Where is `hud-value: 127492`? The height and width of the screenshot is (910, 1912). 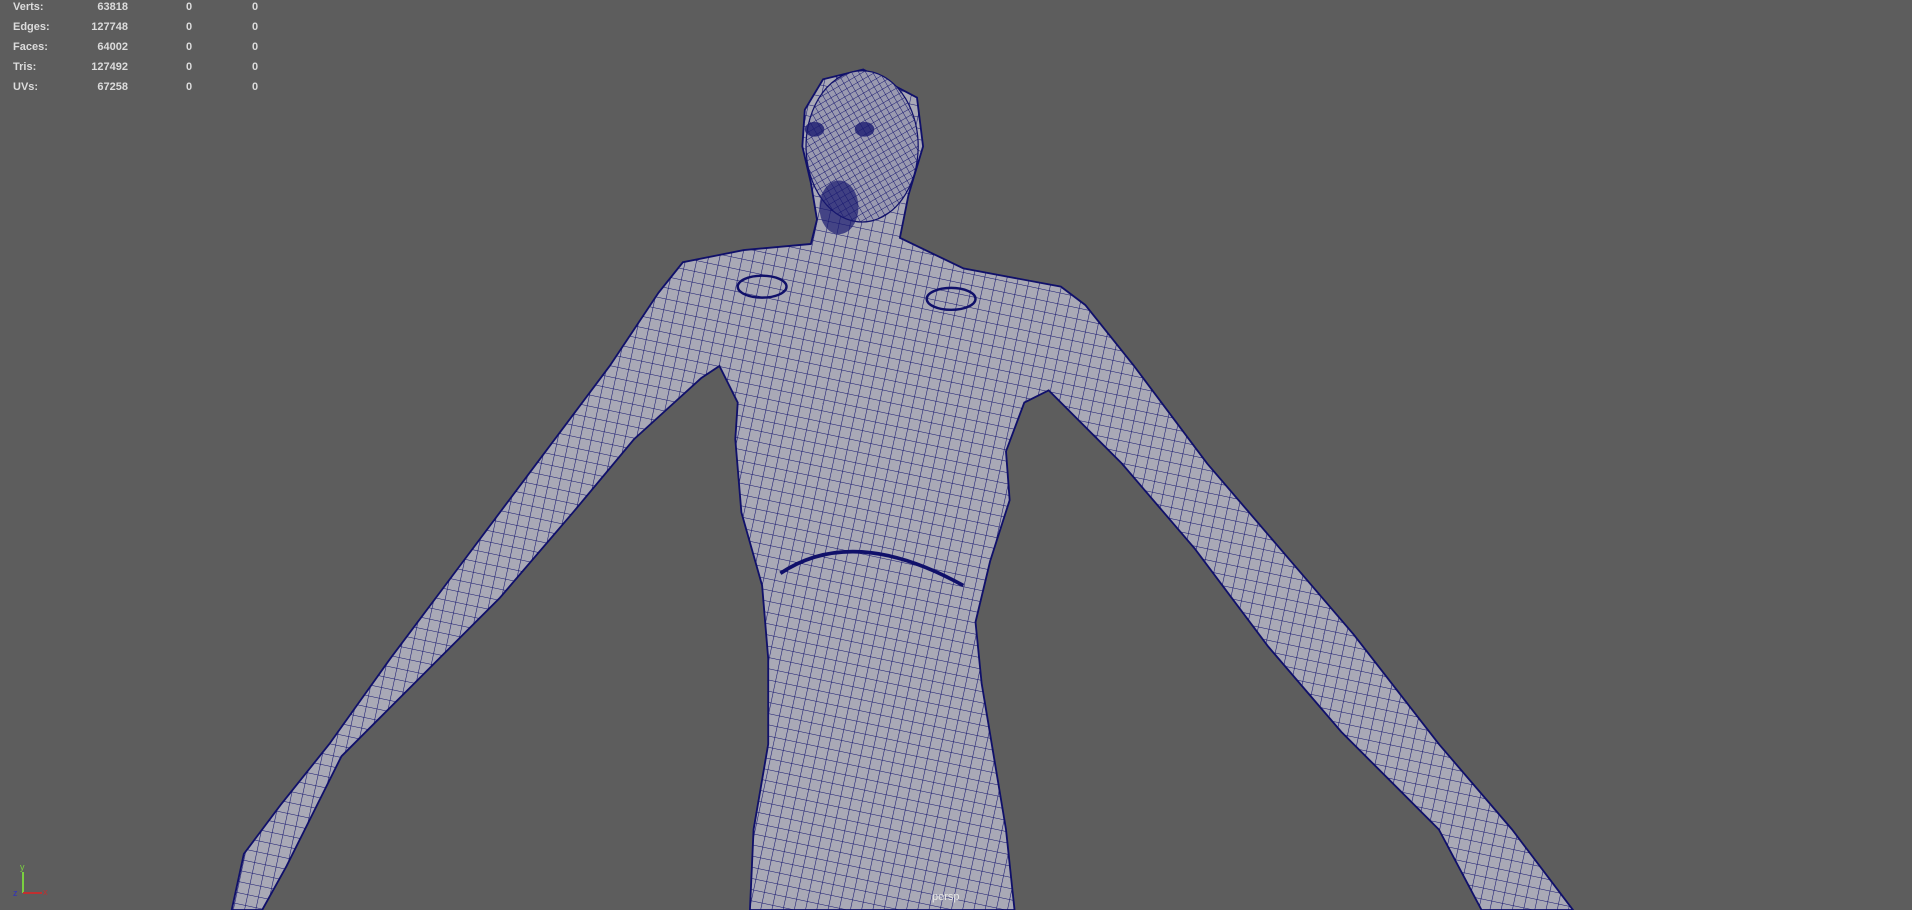
hud-value: 127492 is located at coordinates (109, 67).